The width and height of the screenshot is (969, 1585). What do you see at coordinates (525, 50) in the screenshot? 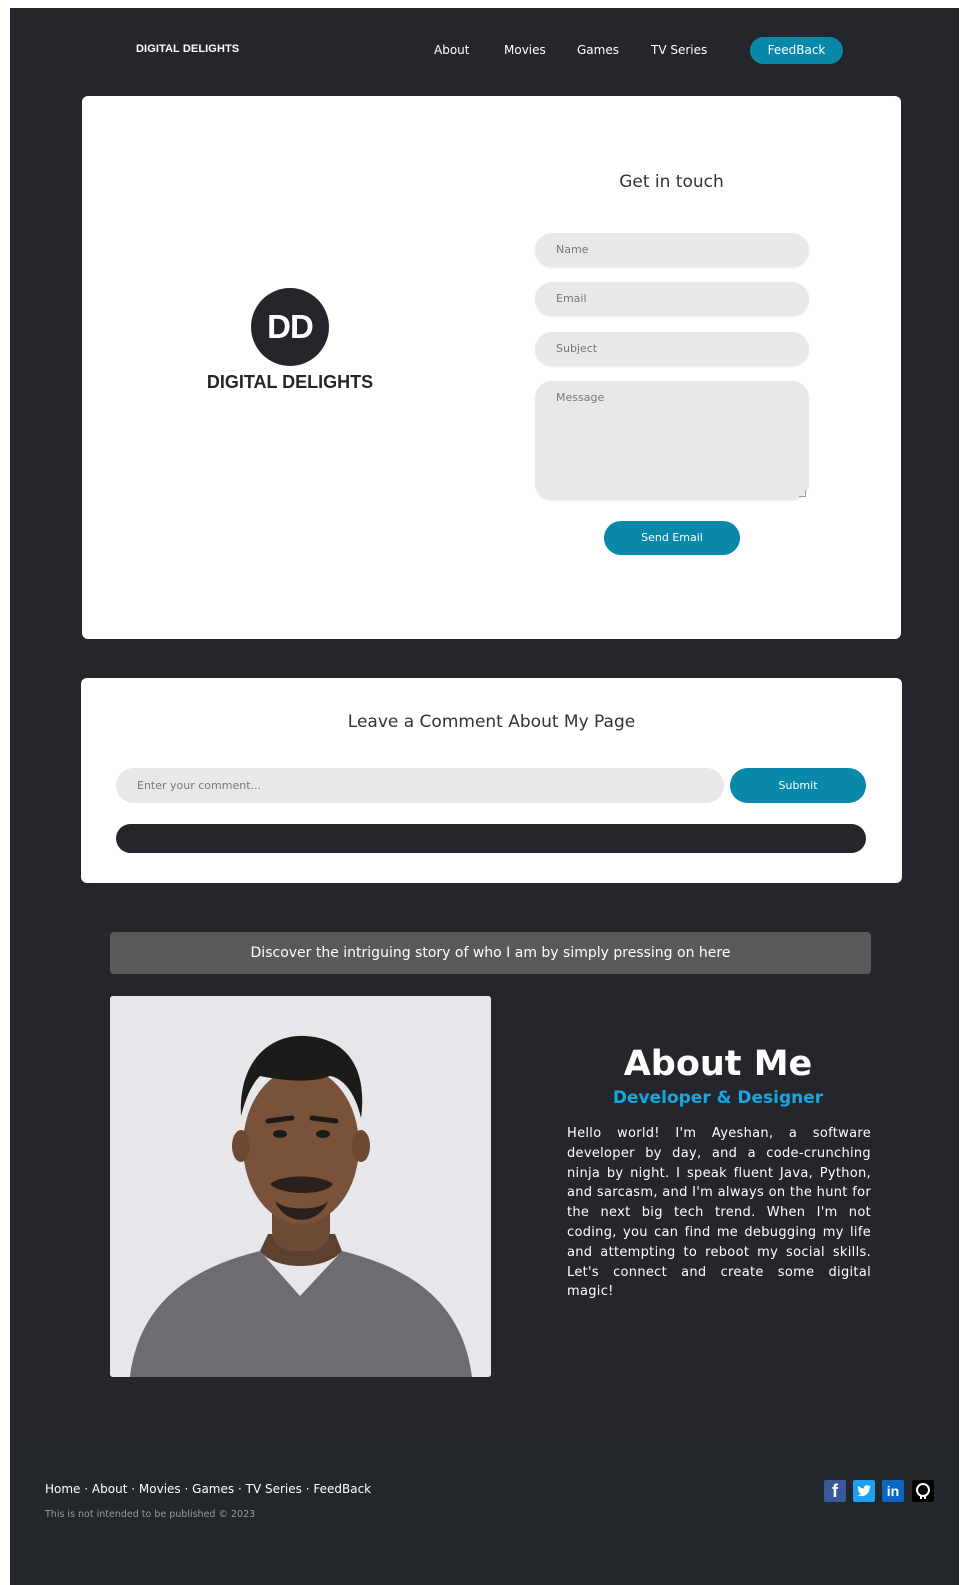
I see `nav-movies: Movies` at bounding box center [525, 50].